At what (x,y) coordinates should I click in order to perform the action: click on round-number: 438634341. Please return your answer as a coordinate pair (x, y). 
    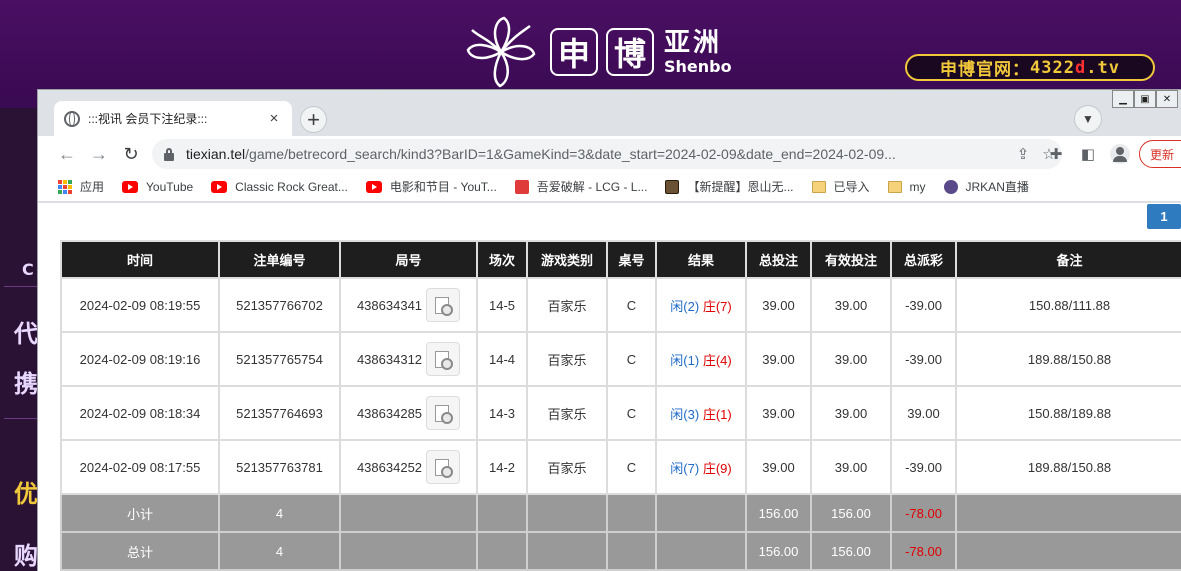
    Looking at the image, I should click on (389, 305).